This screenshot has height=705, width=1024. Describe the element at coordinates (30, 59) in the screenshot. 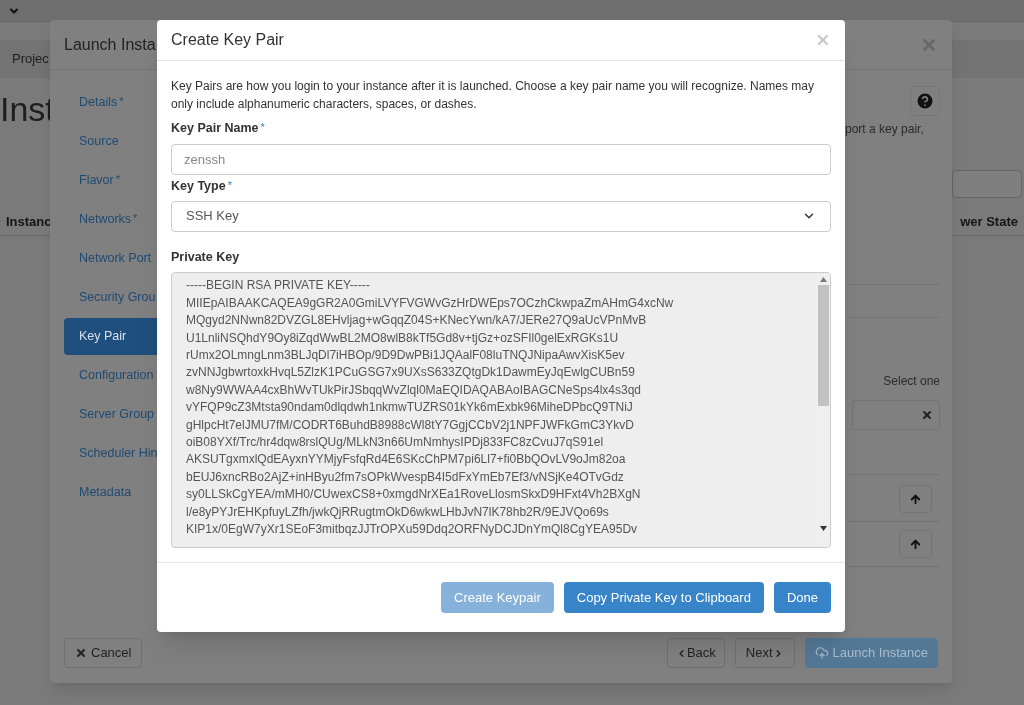

I see `breadcrumb: Projec` at that location.